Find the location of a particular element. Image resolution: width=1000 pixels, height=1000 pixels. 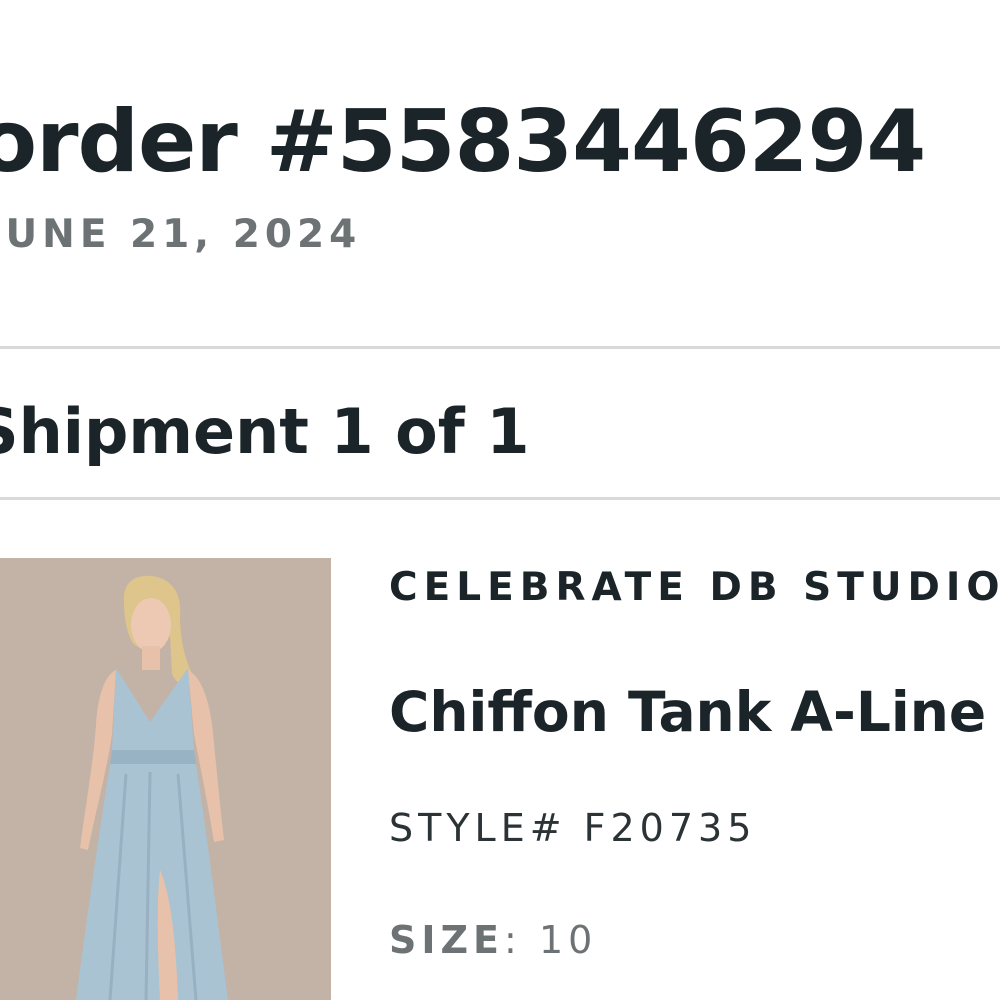

product-brand: CELEBRATE DB STUDIO is located at coordinates (694, 587).